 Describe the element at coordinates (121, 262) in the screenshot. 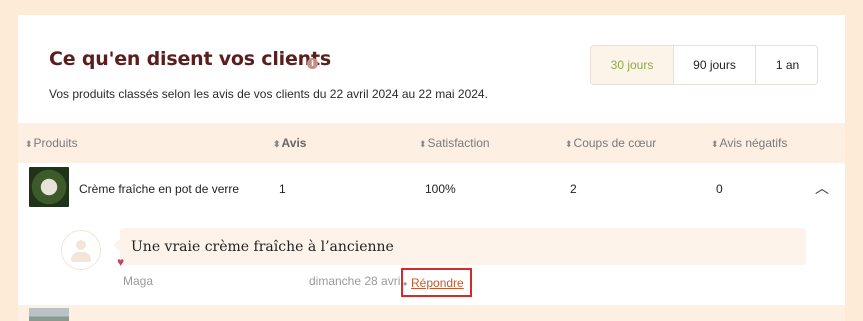

I see `heart-icon: ♥` at that location.